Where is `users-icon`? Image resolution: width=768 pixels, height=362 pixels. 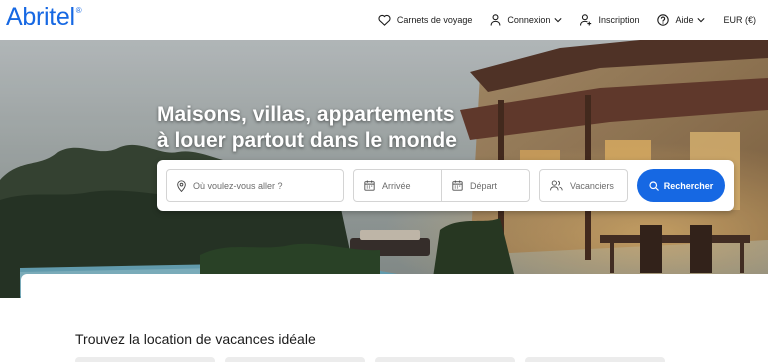 users-icon is located at coordinates (556, 185).